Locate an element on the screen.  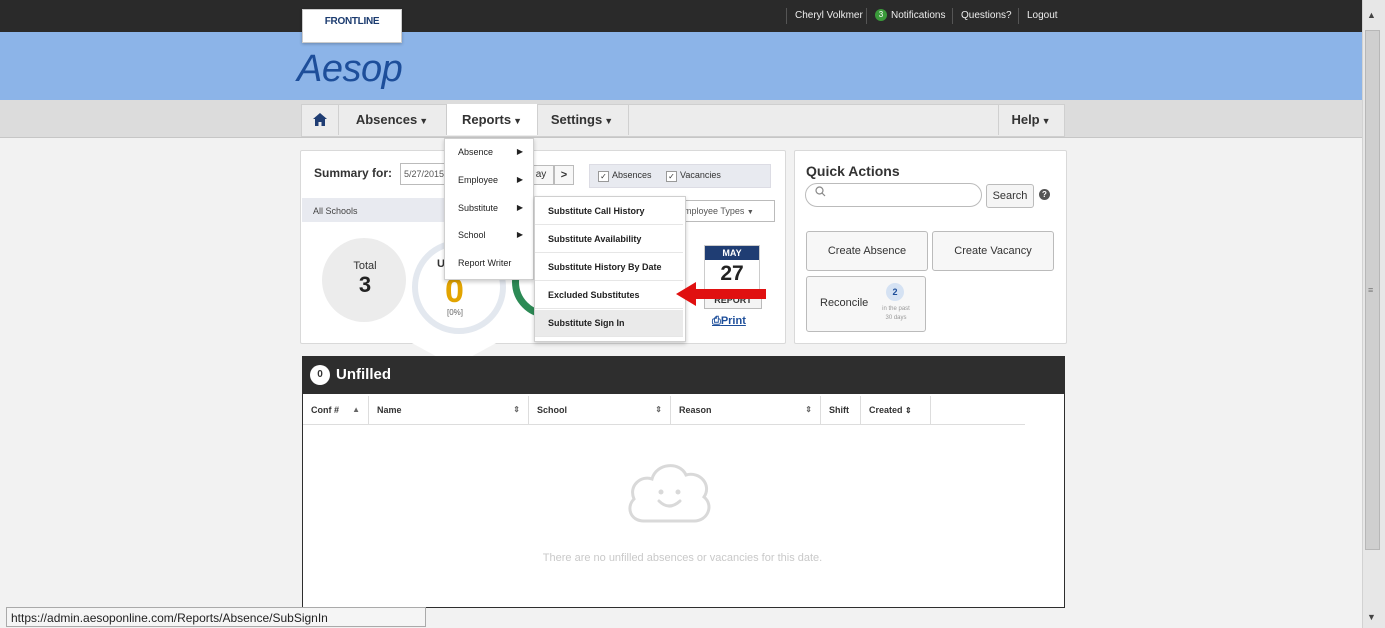
print-label: Print is located at coordinates (733, 321).